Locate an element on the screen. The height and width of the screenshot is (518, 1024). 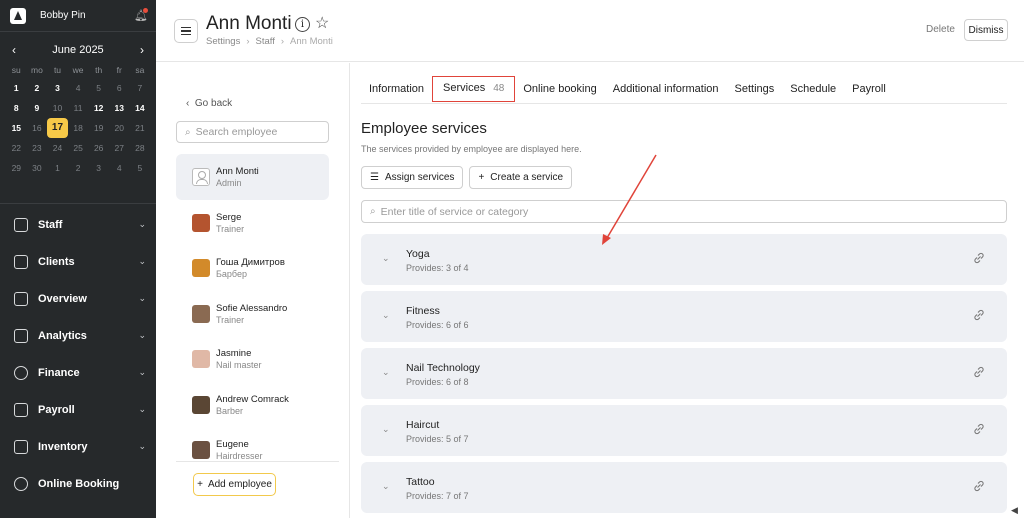
nav-item-finance: Finance ⌄ is located at coordinates (78, 372).